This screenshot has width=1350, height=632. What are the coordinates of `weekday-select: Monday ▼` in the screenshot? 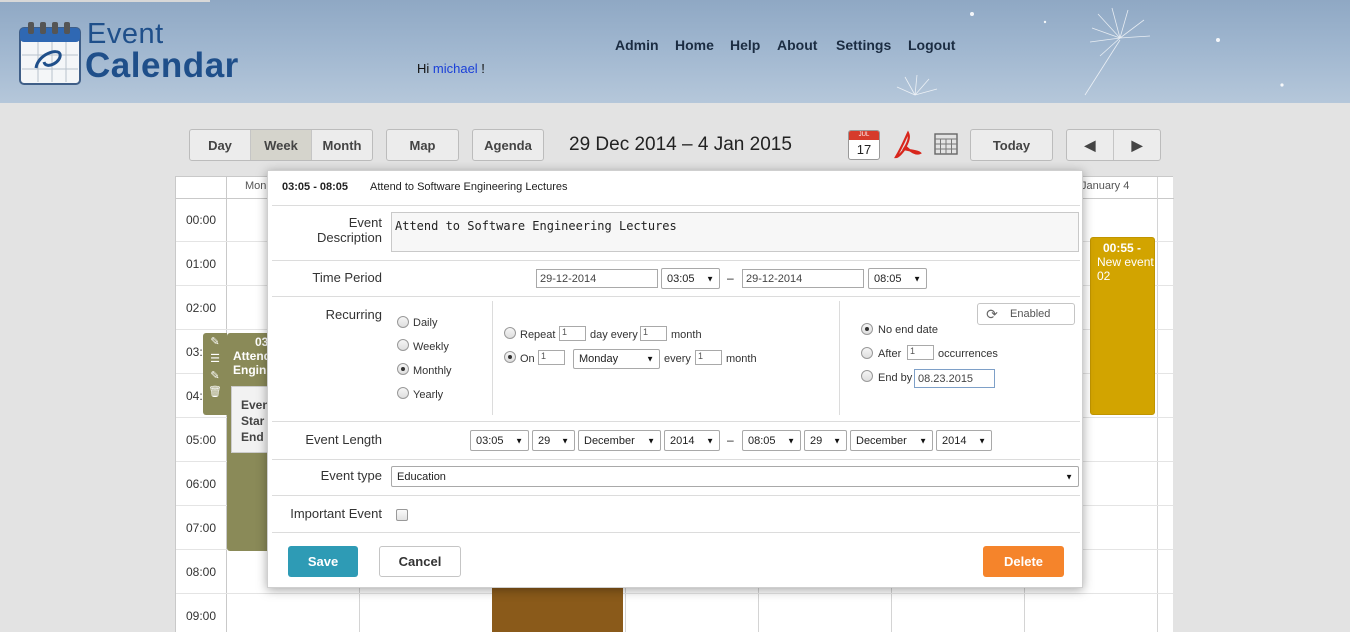 It's located at (616, 359).